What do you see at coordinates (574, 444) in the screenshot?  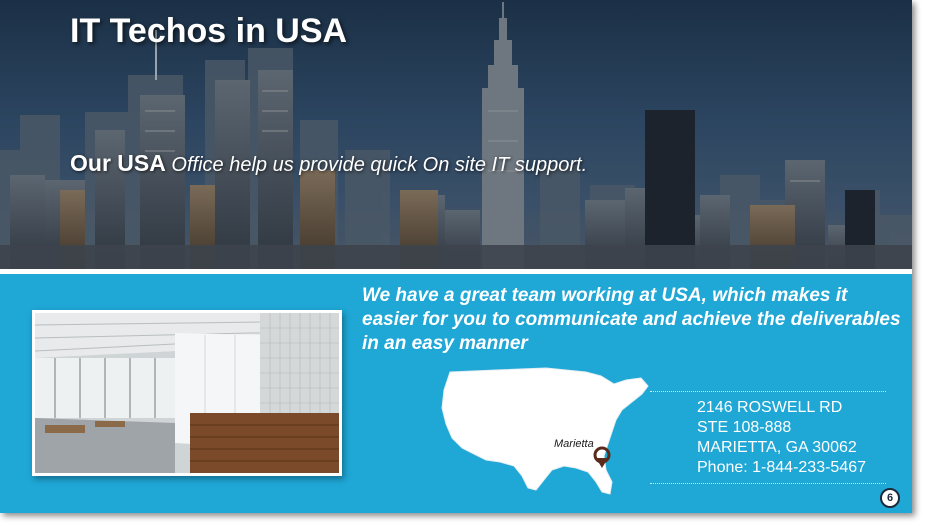 I see `map-marker-label: Marietta` at bounding box center [574, 444].